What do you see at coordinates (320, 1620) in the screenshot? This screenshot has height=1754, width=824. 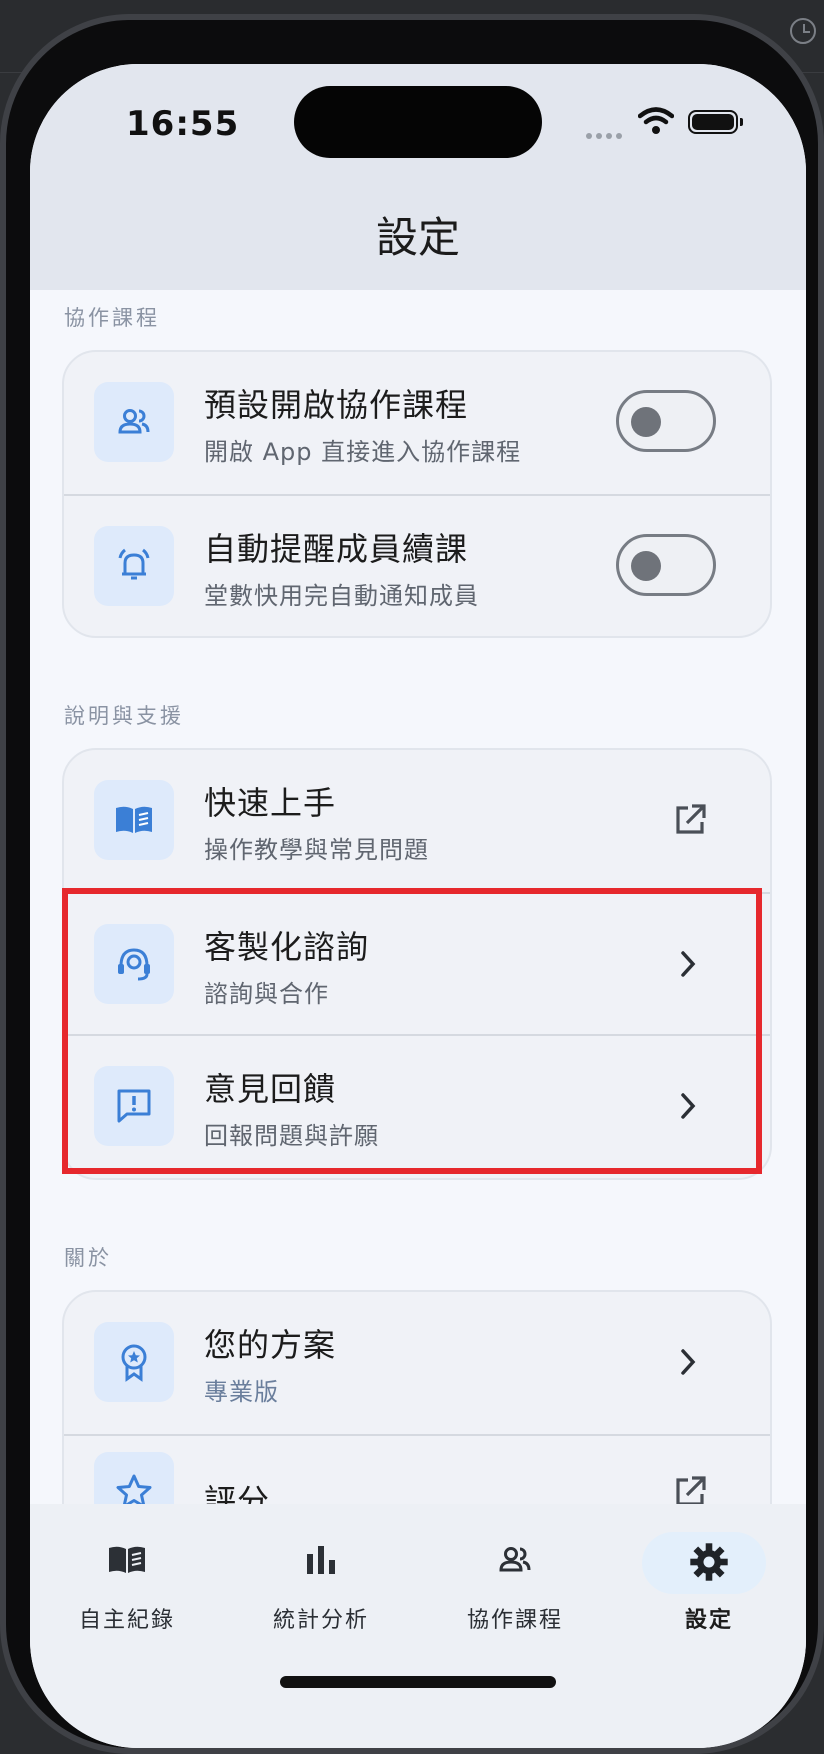 I see `tab-label: 統計分析` at bounding box center [320, 1620].